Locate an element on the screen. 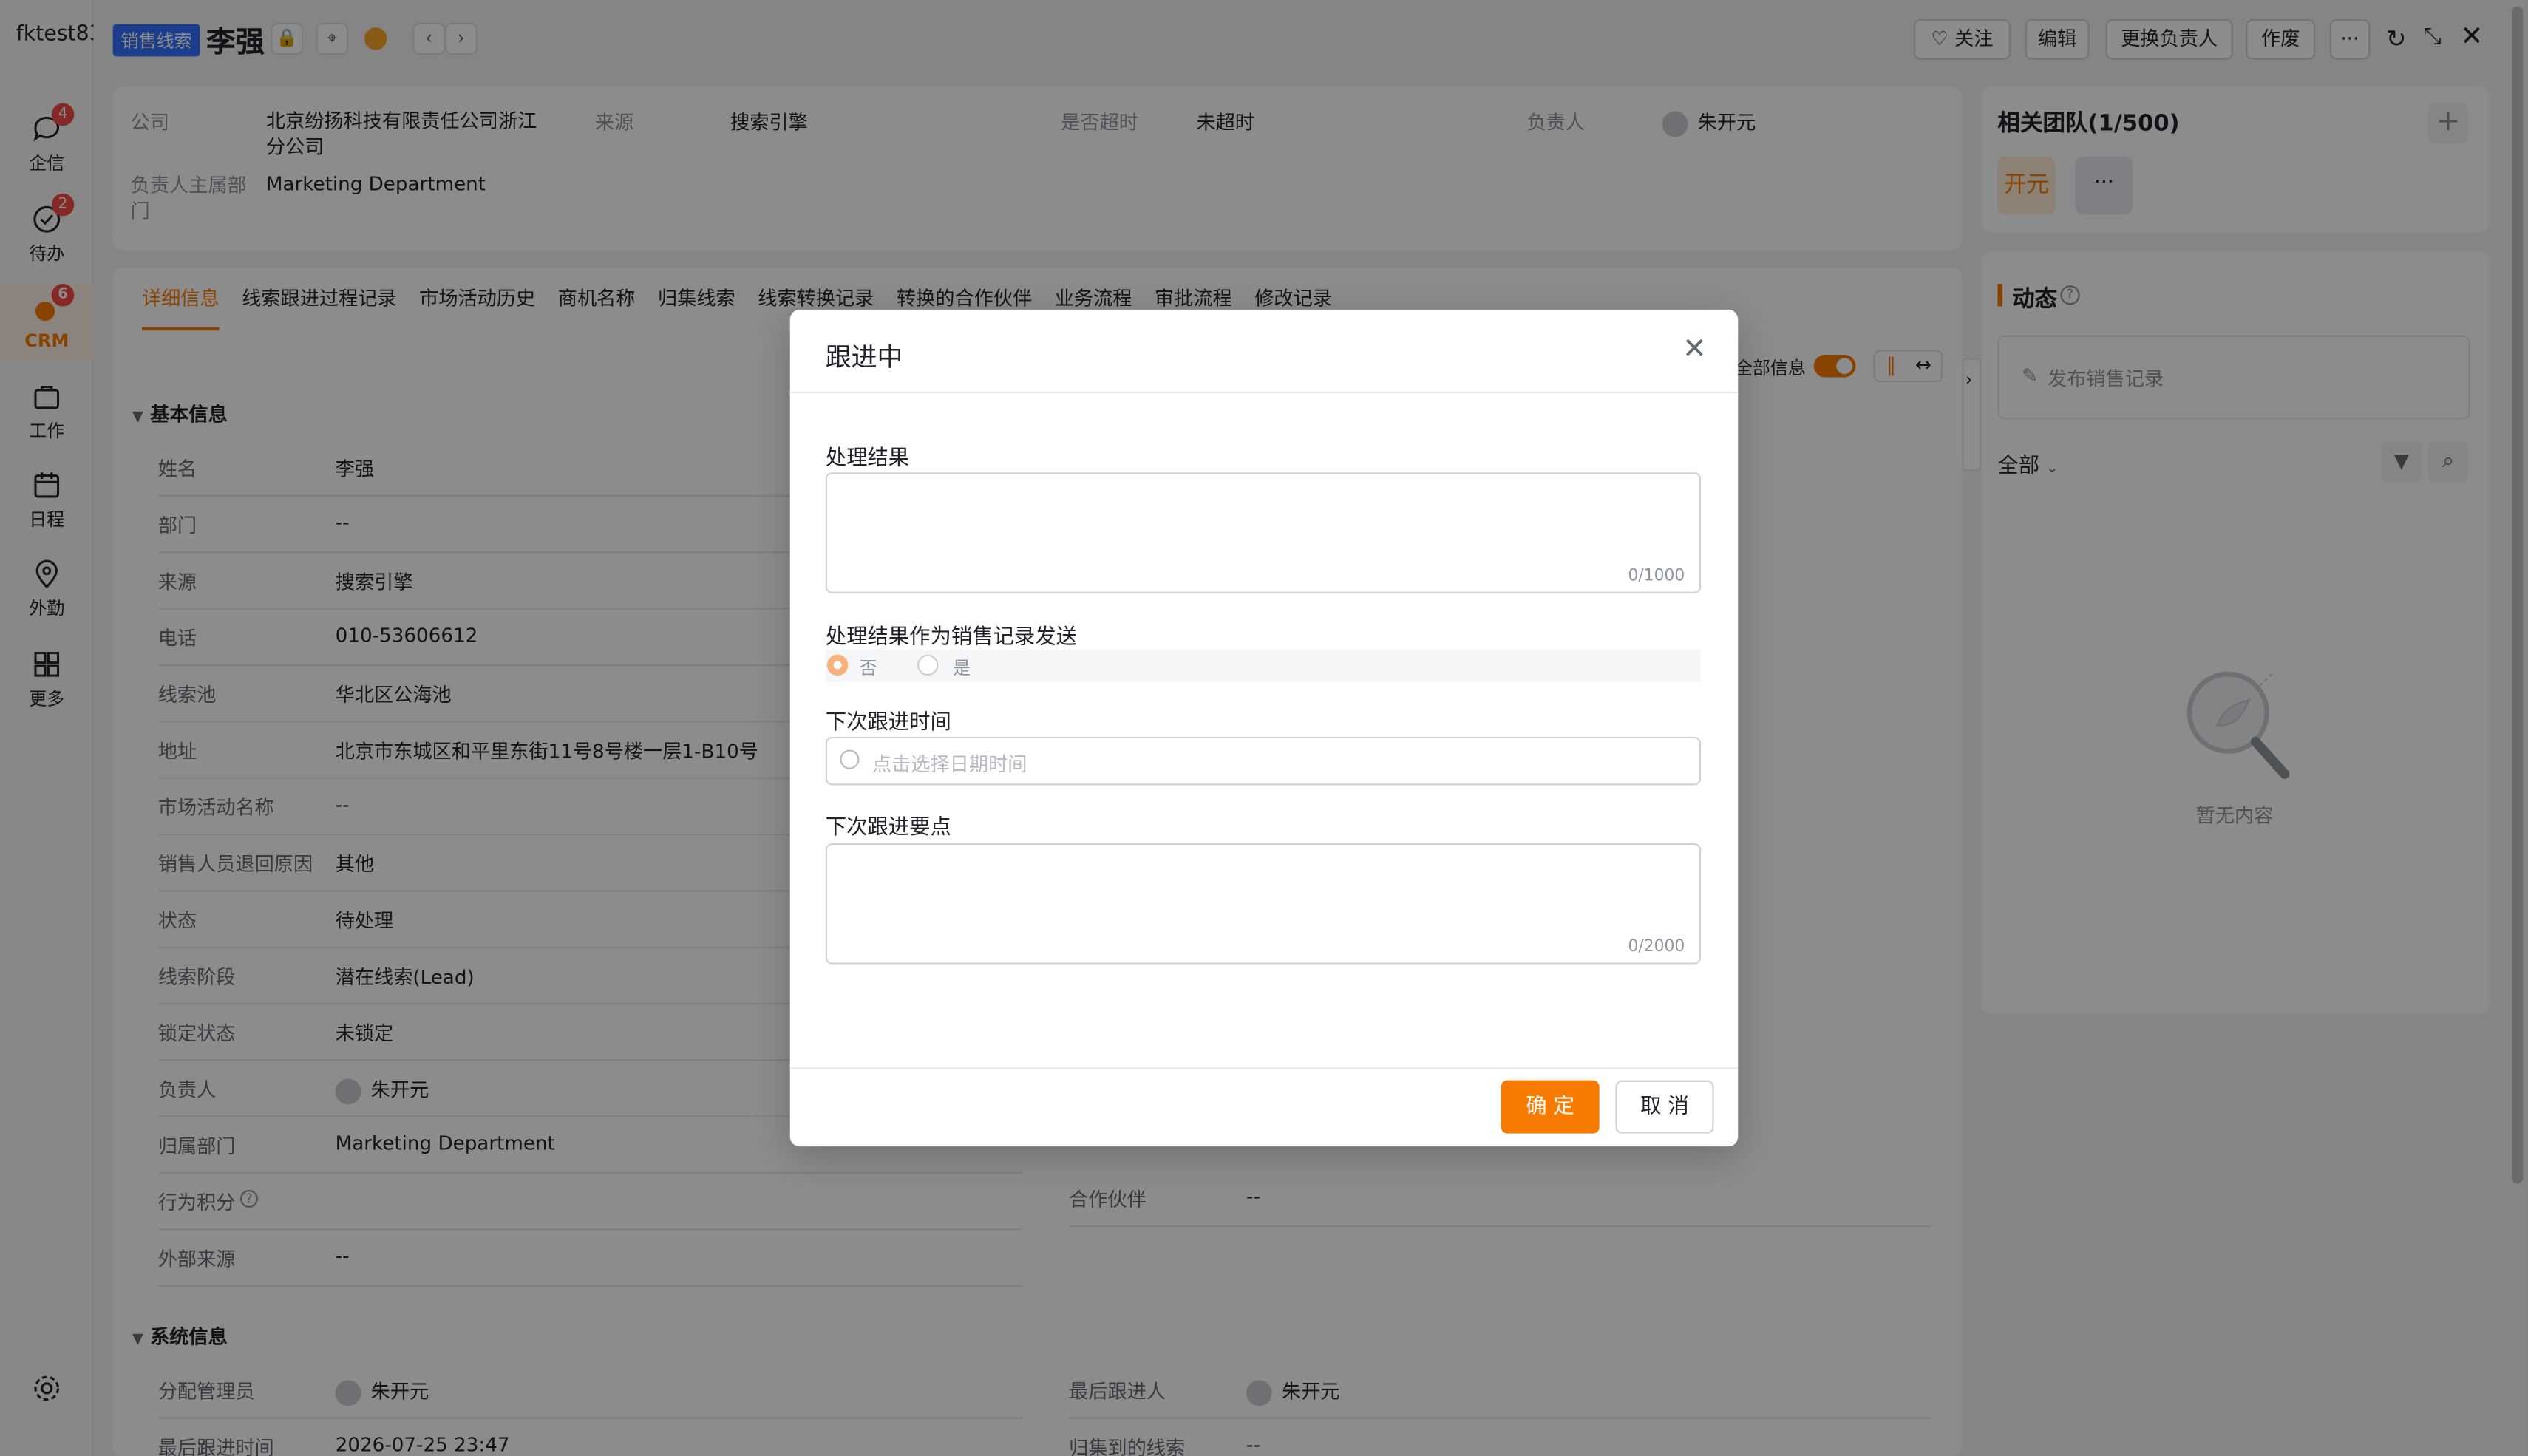 Image resolution: width=2528 pixels, height=1456 pixels. cancel-button: 取 消 is located at coordinates (1664, 1107).